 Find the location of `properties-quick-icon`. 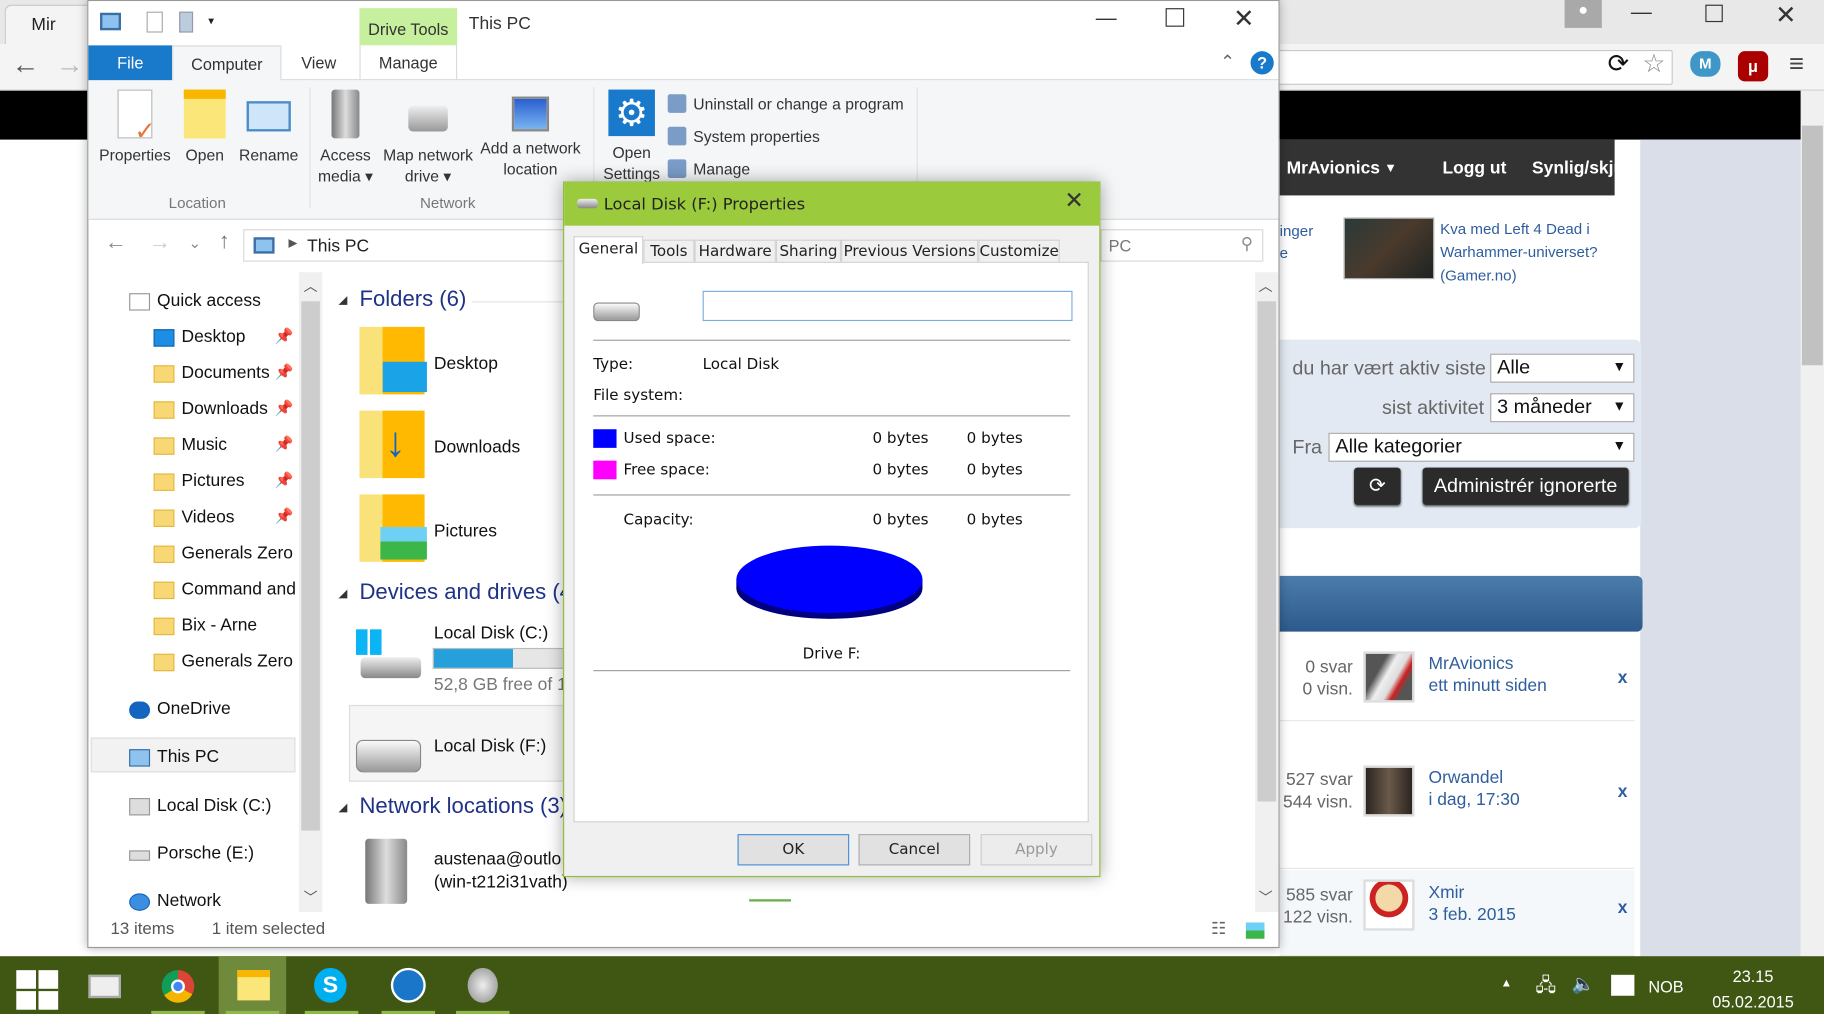

properties-quick-icon is located at coordinates (154, 22).